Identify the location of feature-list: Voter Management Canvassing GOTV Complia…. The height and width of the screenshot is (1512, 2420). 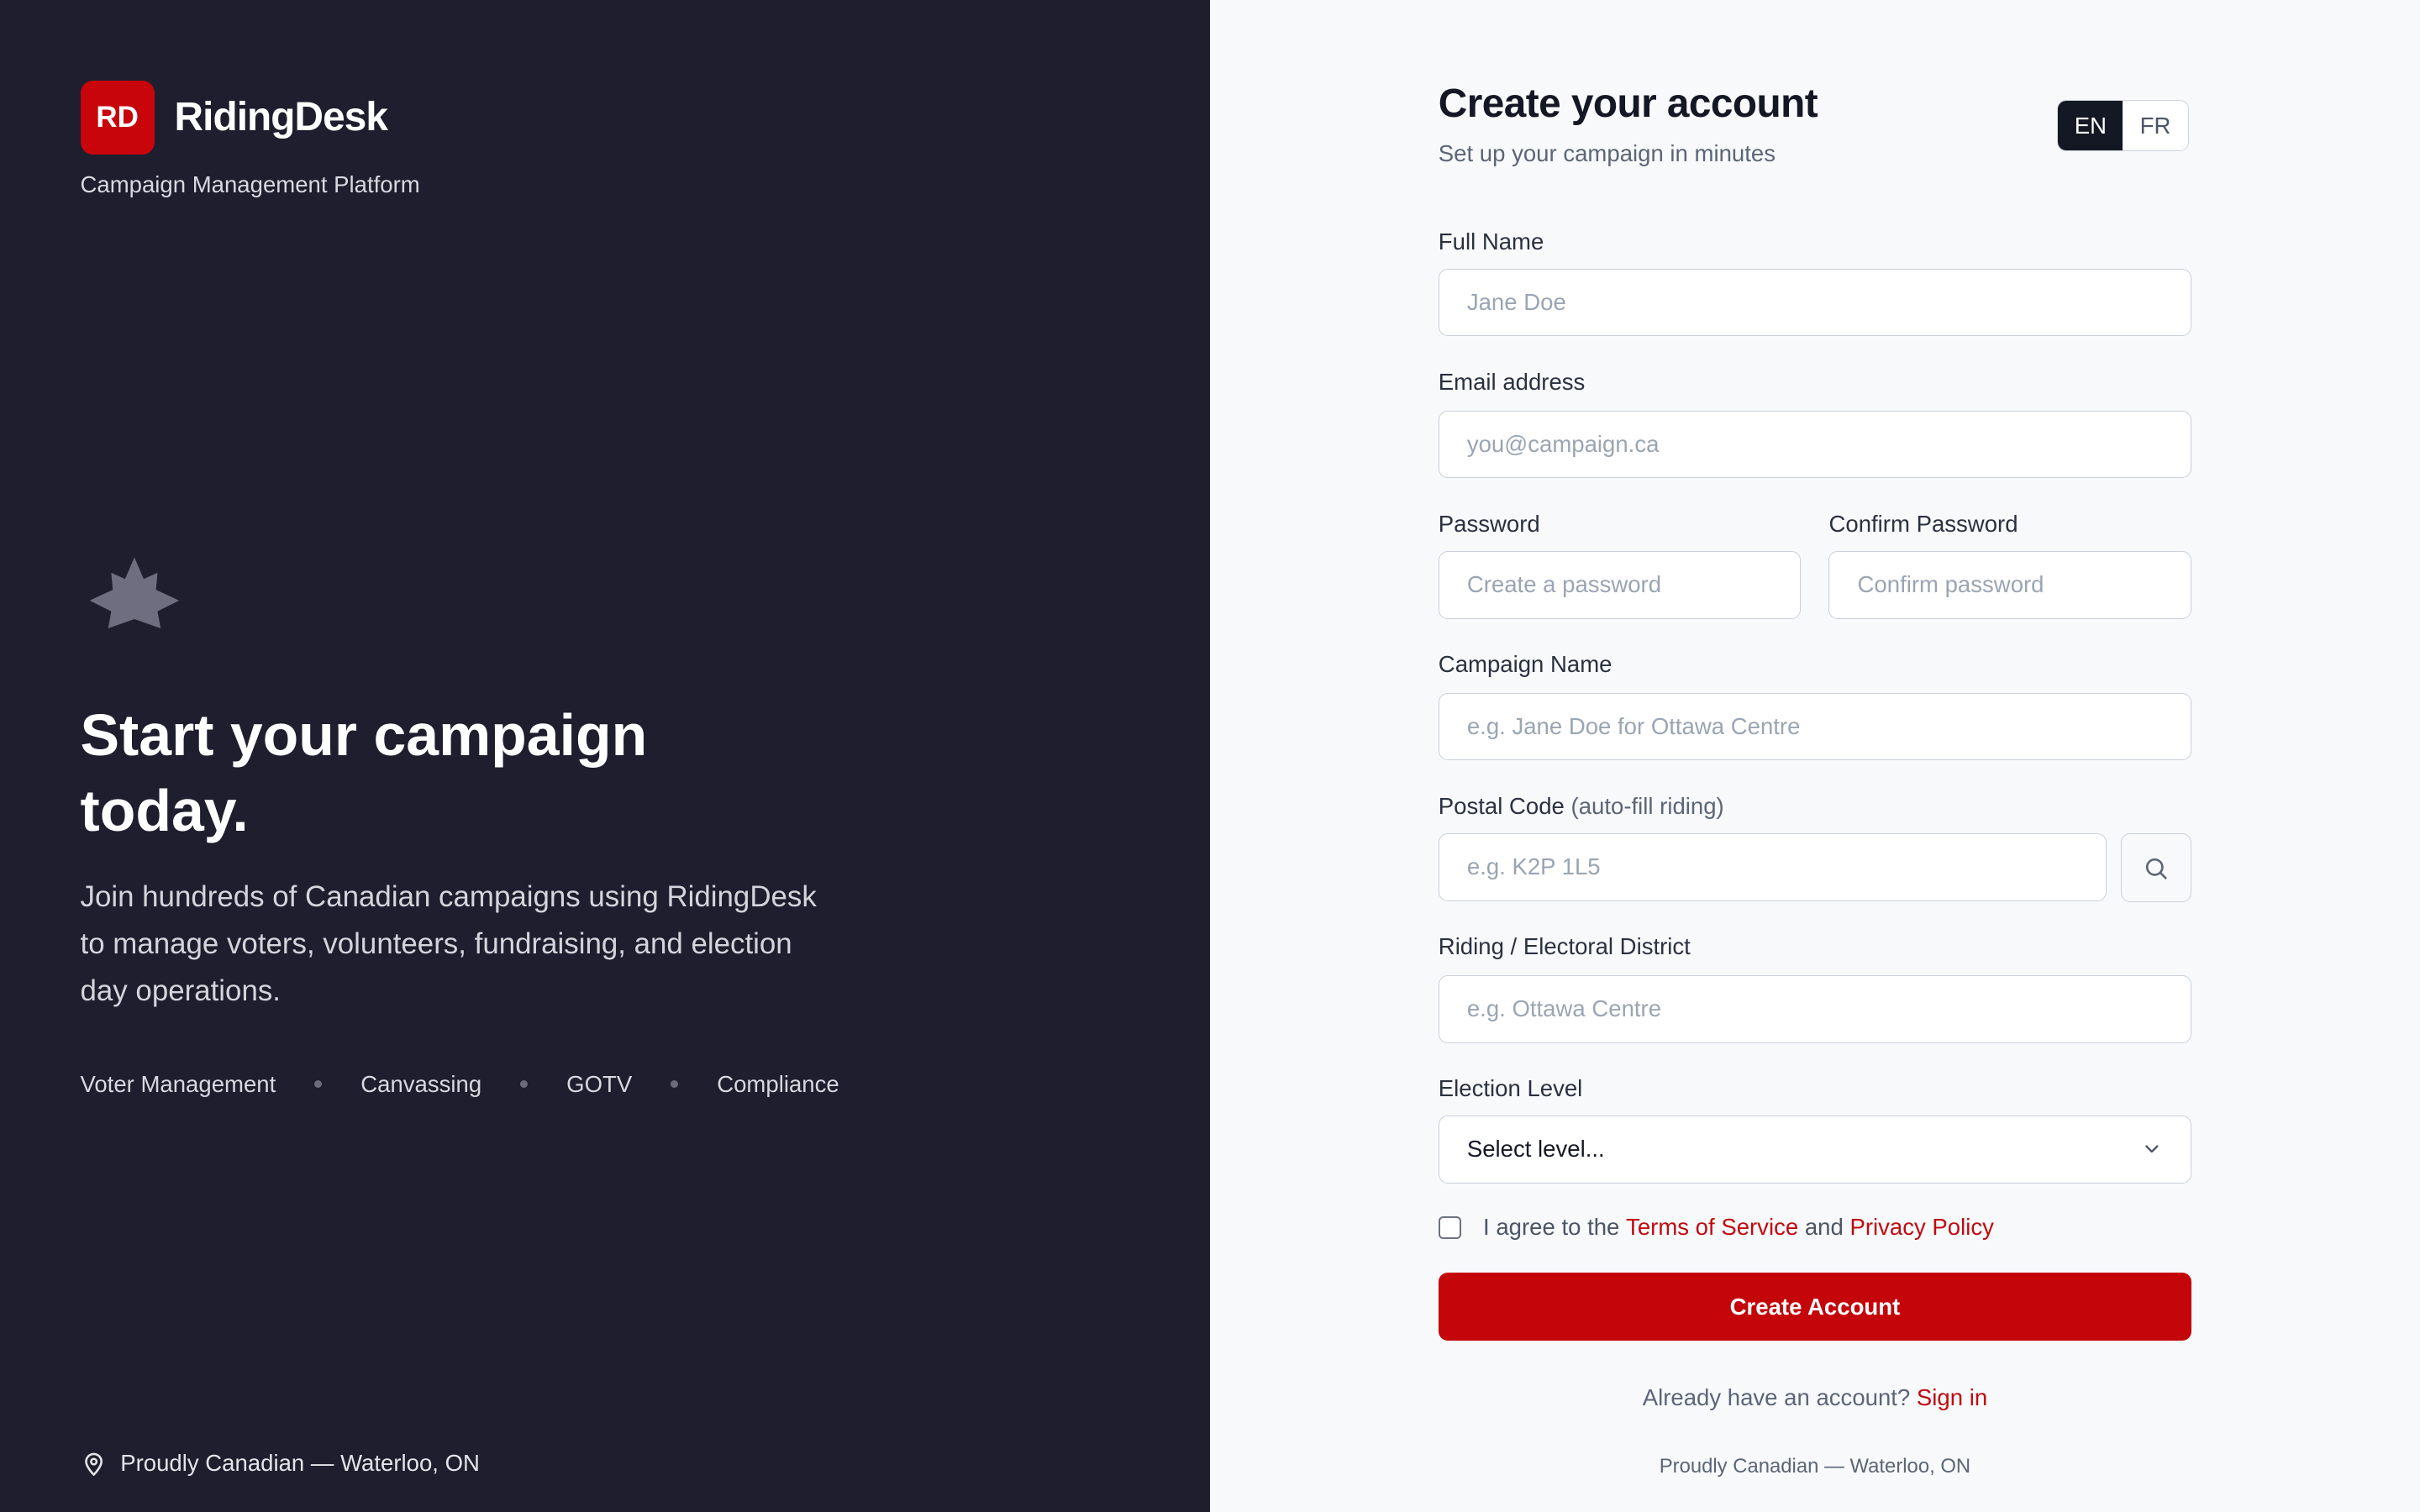
(460, 1084).